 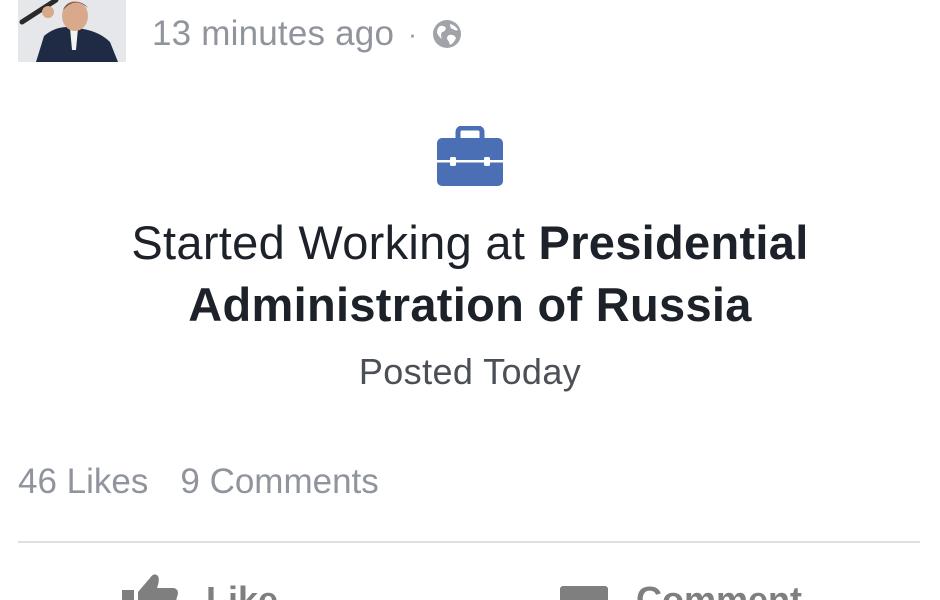 What do you see at coordinates (279, 482) in the screenshot?
I see `comments-count: 9 Comments` at bounding box center [279, 482].